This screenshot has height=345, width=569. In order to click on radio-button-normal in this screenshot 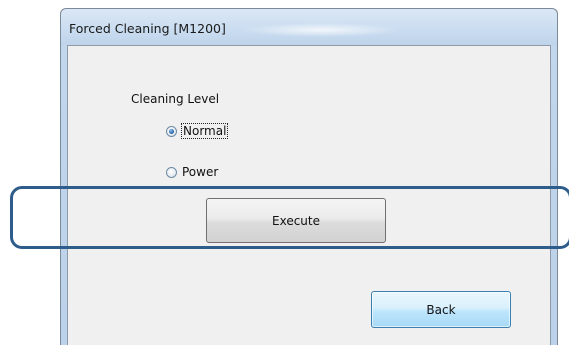, I will do `click(171, 131)`.